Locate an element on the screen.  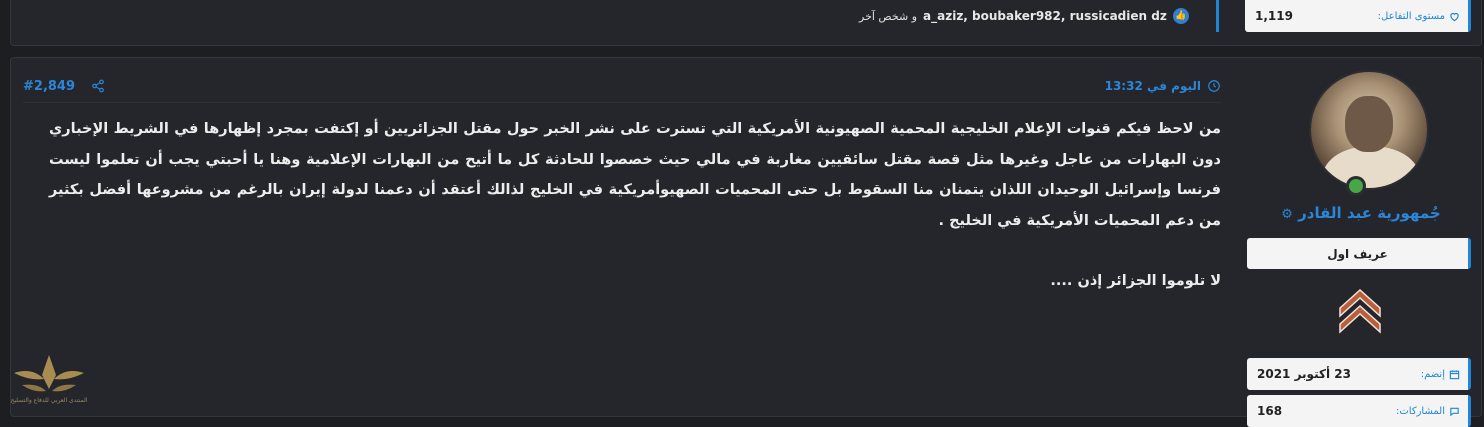
reaction-score-box: مستوى التفاعل: 1,119 is located at coordinates (1358, 16).